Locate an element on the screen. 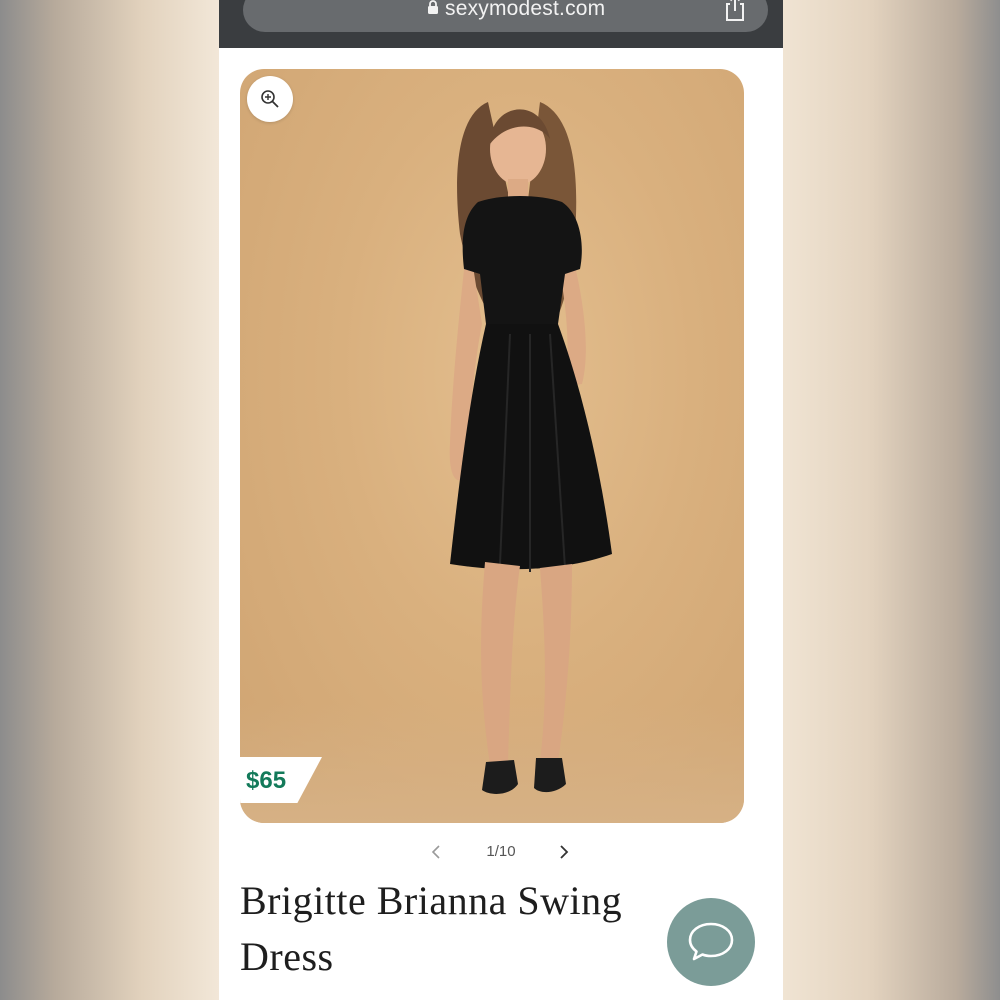  address-bar: sexymodest.com is located at coordinates (505, 16).